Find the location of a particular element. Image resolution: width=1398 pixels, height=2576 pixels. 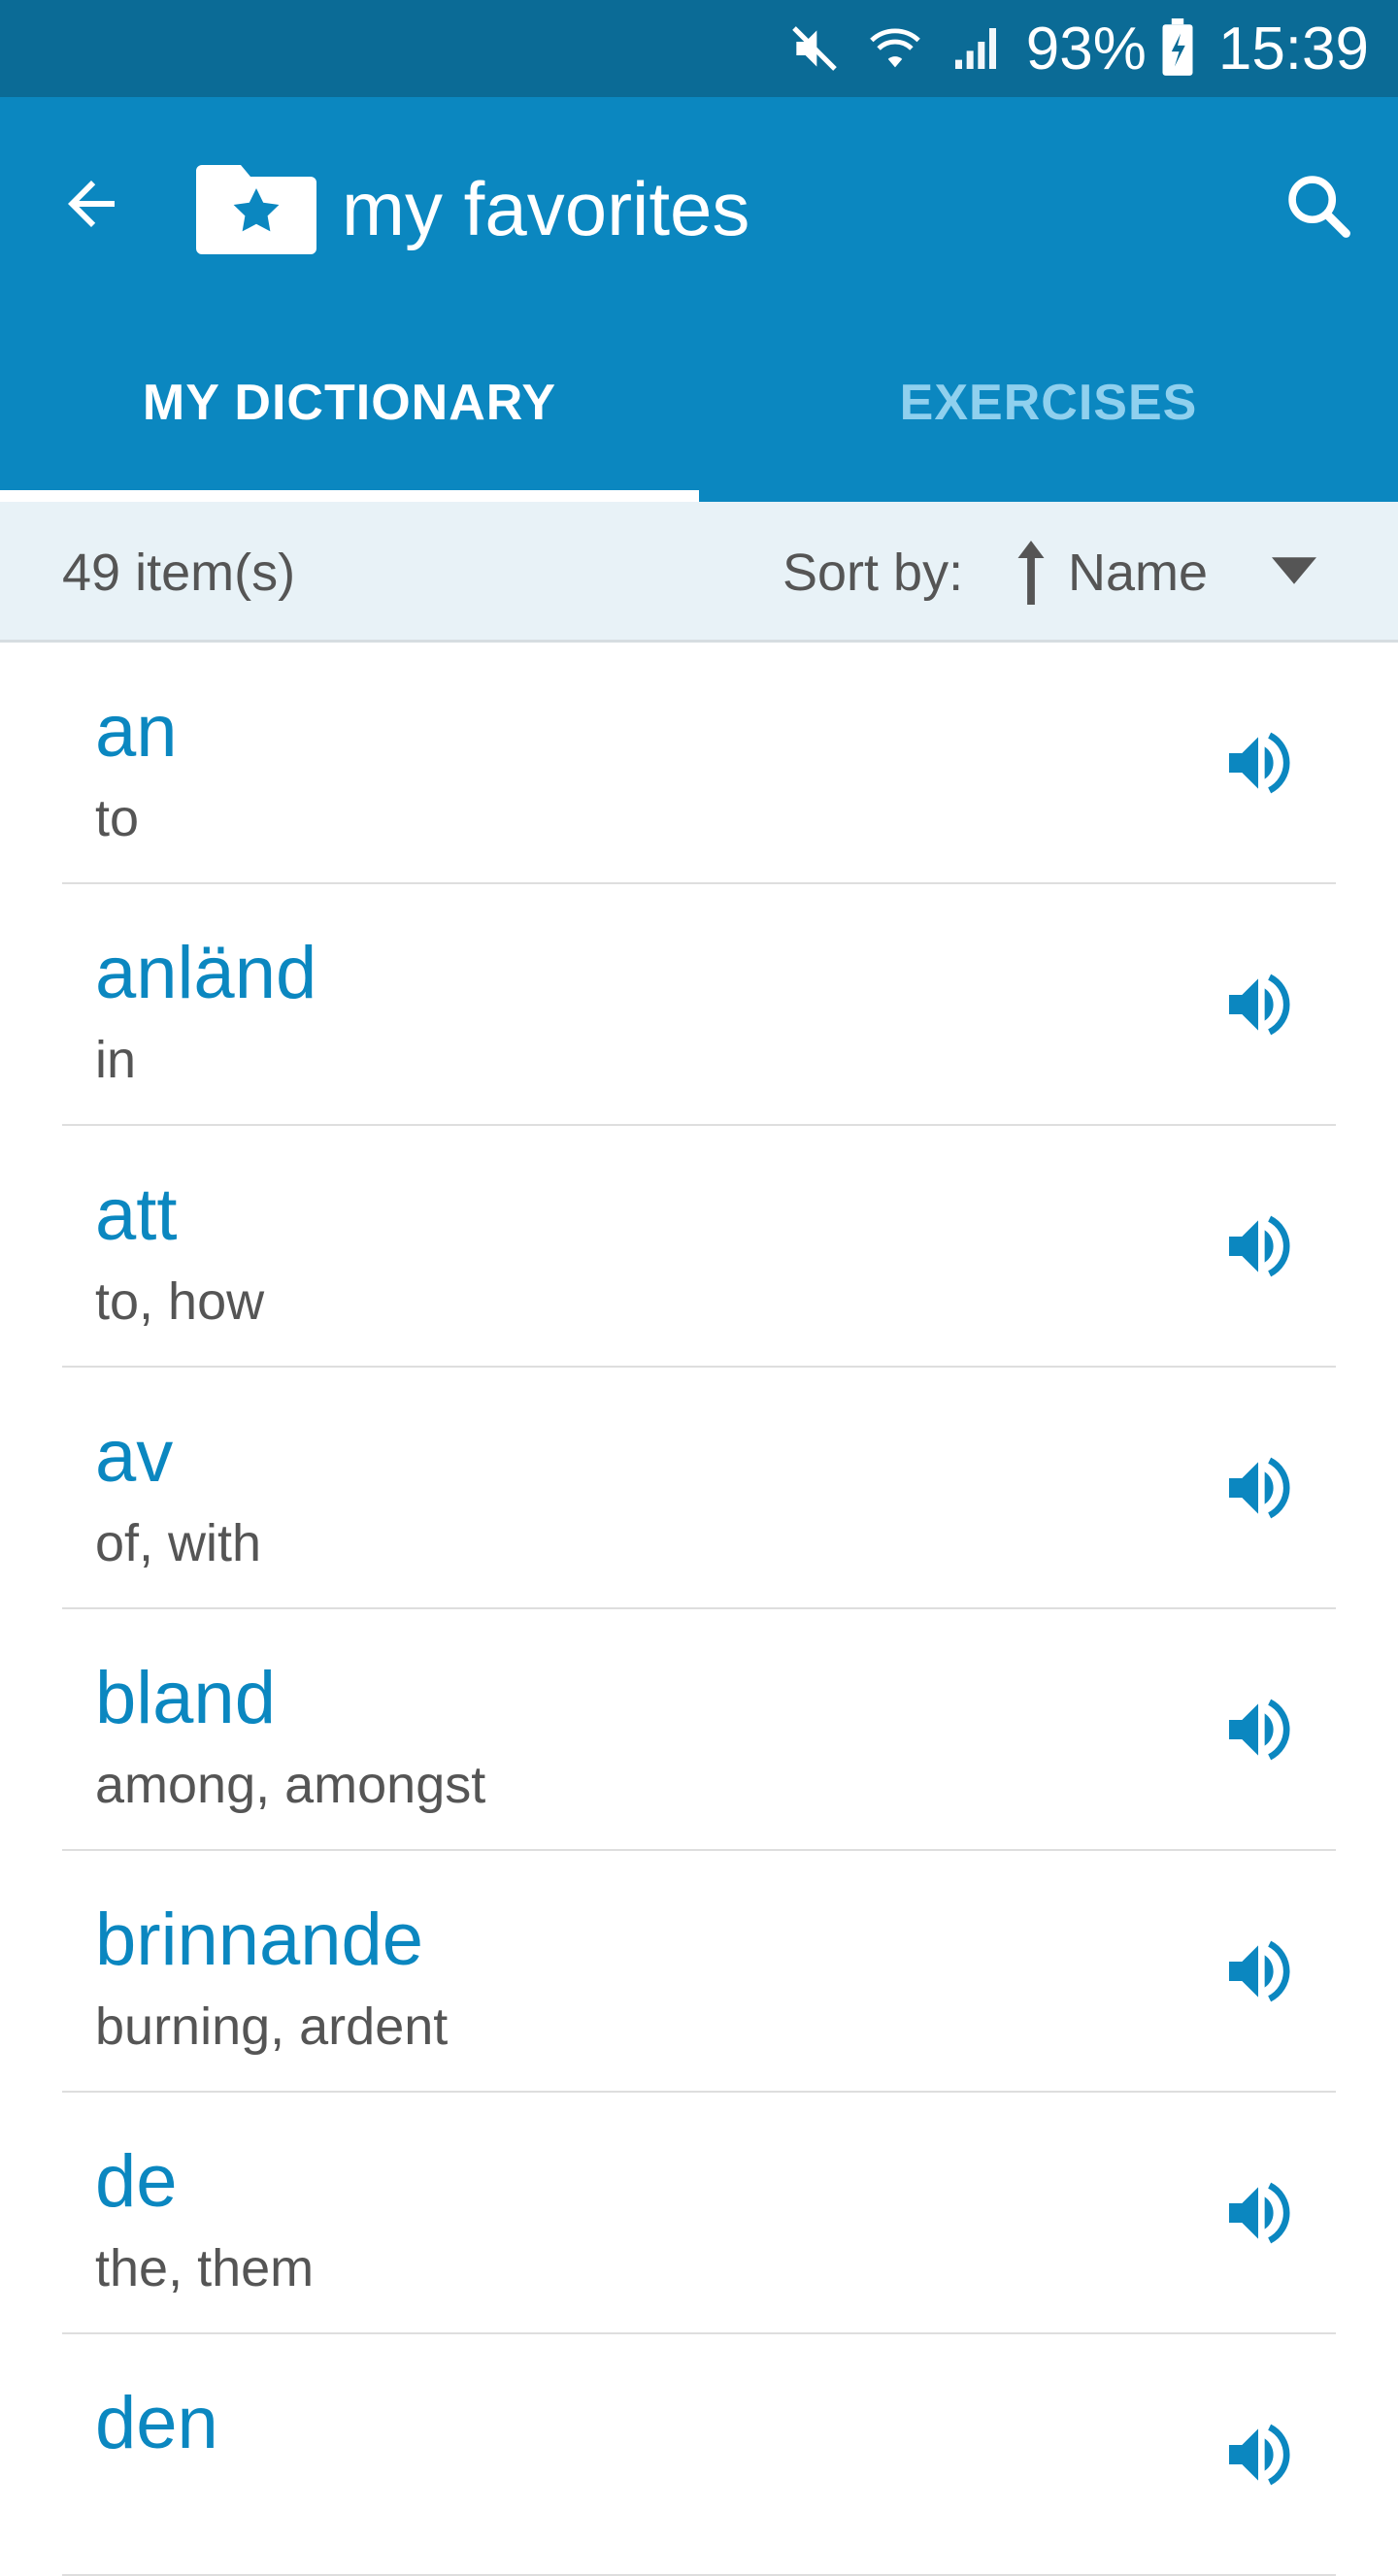

favorites-folder-icon is located at coordinates (256, 205).